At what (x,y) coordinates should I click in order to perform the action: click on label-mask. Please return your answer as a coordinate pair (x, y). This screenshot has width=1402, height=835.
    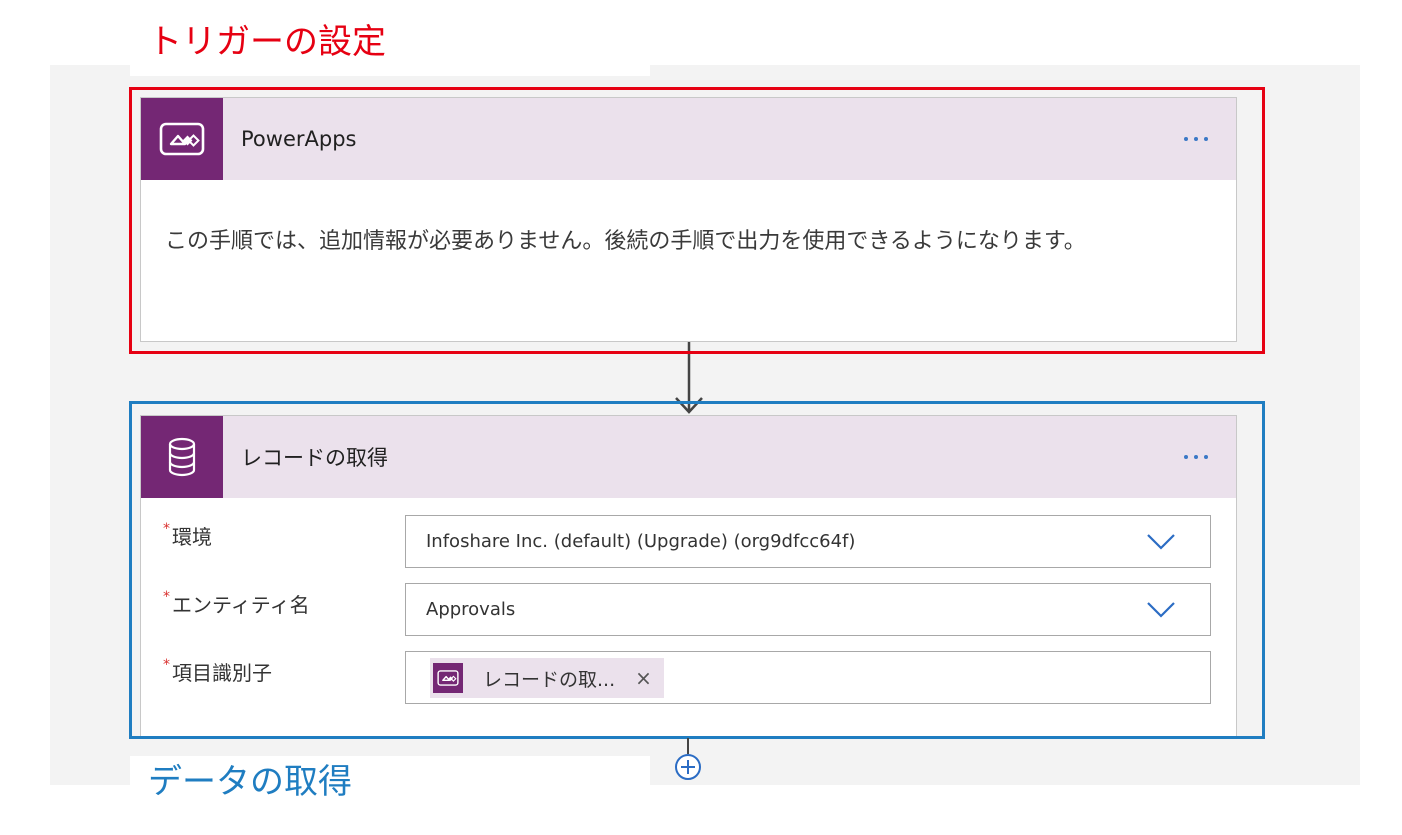
    Looking at the image, I should click on (390, 68).